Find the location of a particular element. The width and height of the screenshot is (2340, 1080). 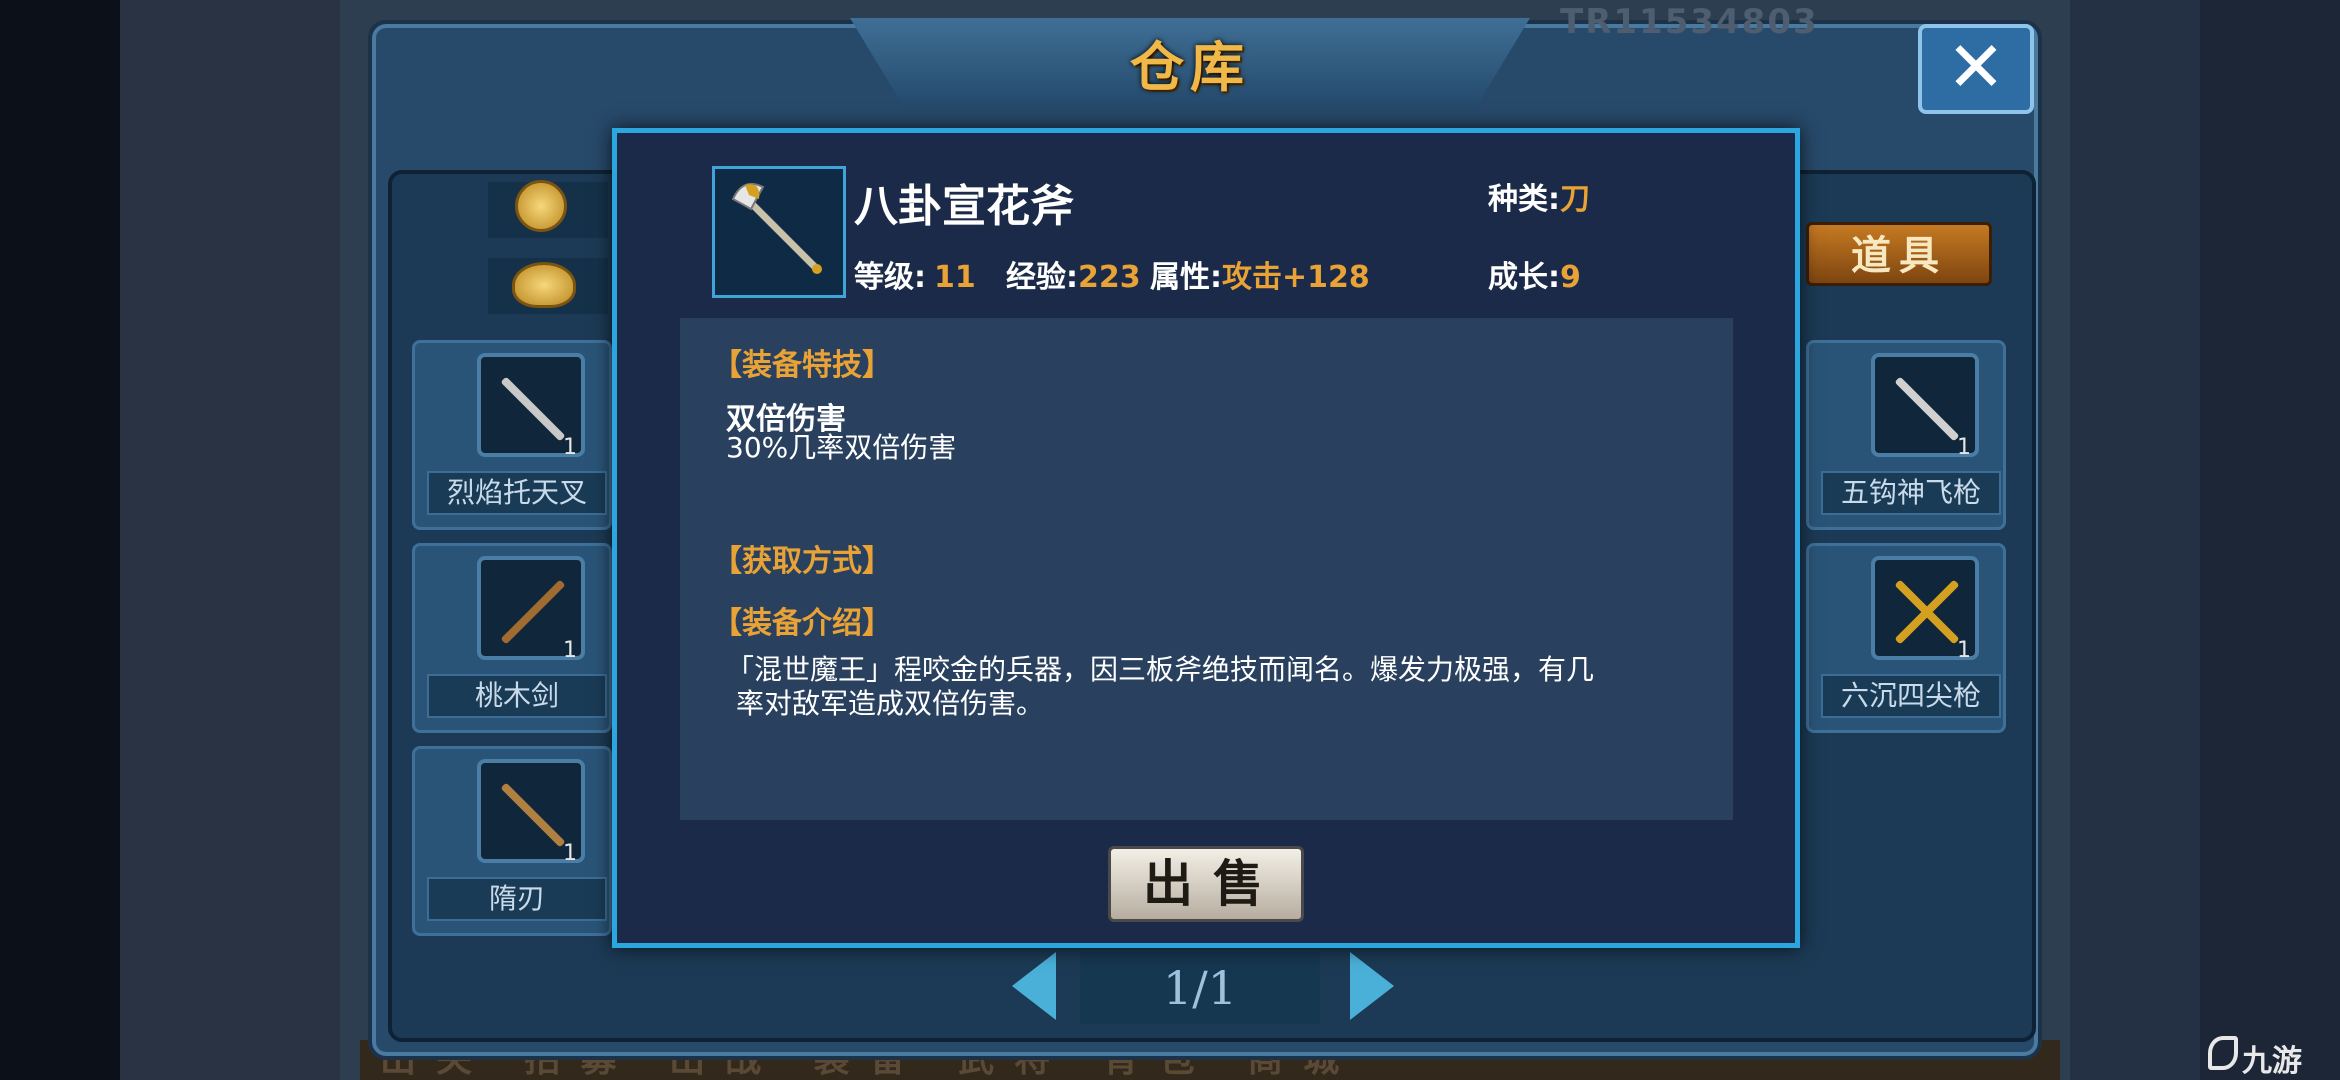

stat-exp: 经验:223 is located at coordinates (1073, 274).